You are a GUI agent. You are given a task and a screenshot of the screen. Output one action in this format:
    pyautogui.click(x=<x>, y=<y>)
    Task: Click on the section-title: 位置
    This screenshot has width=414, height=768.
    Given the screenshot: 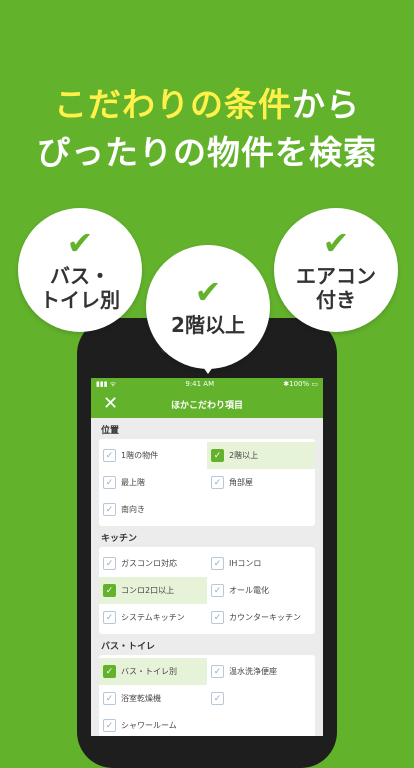 What is the action you would take?
    pyautogui.click(x=110, y=431)
    